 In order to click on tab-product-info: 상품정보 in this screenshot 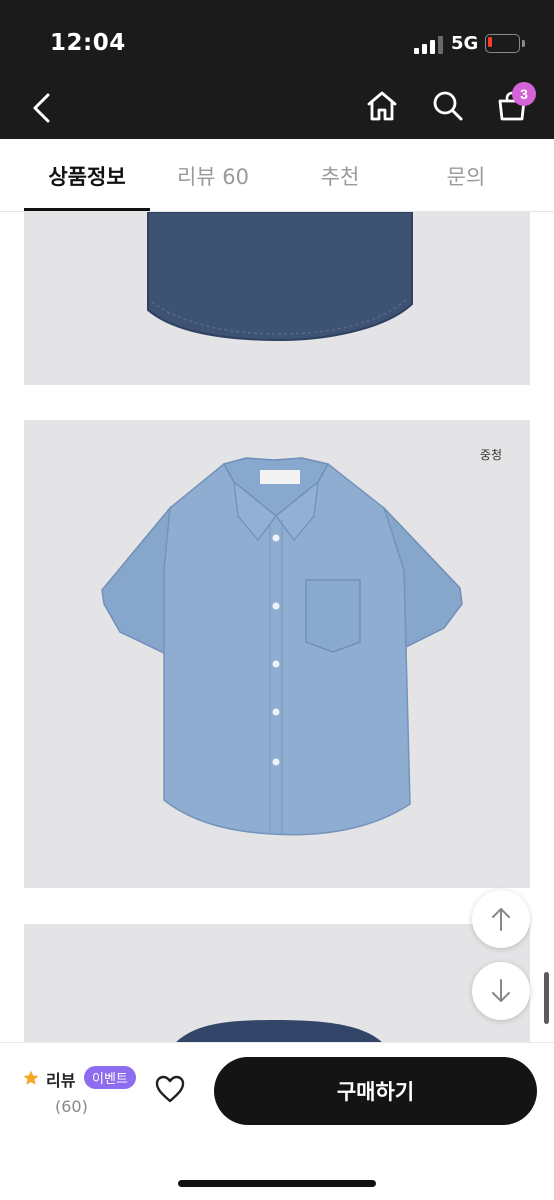, I will do `click(87, 175)`.